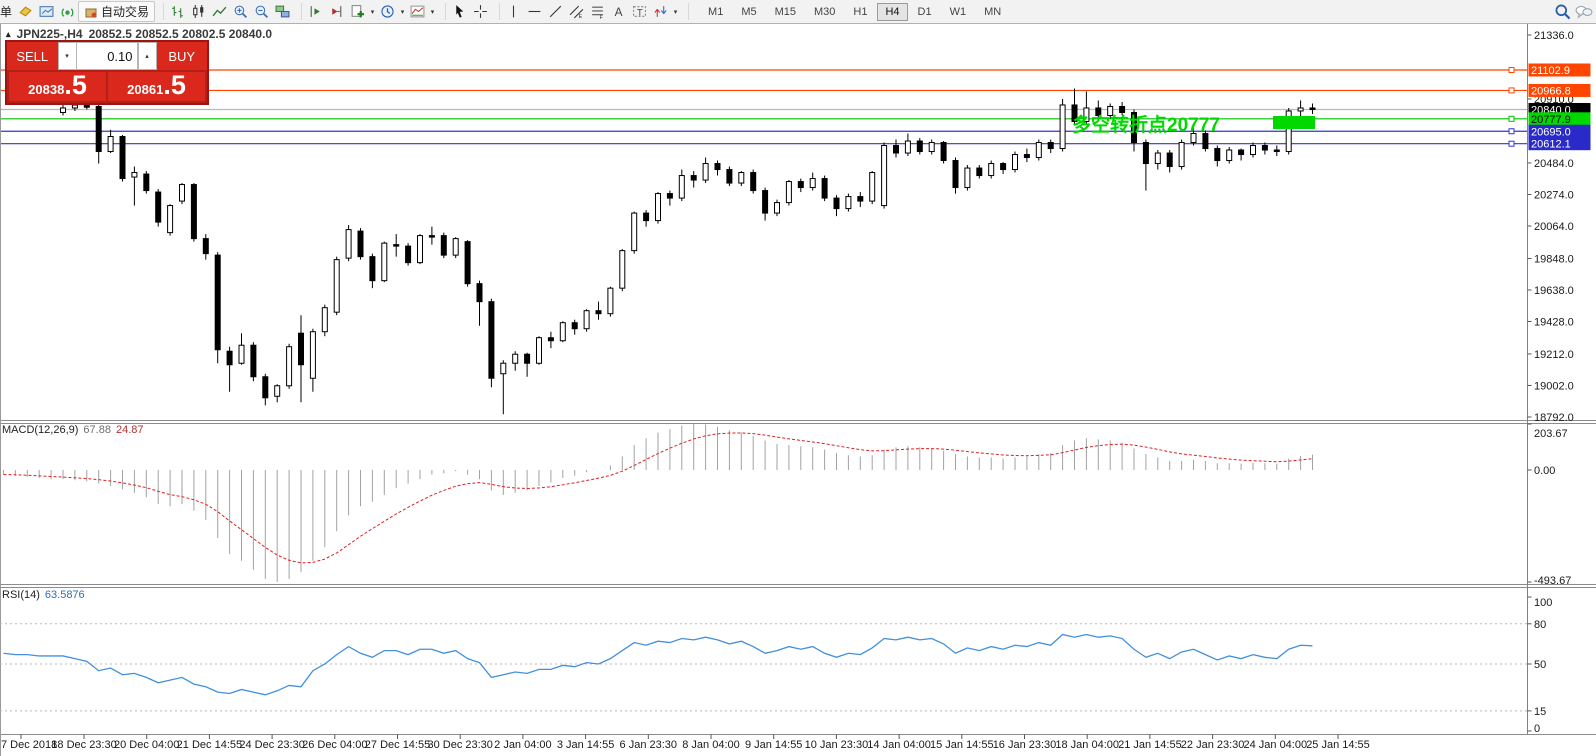  Describe the element at coordinates (675, 12) in the screenshot. I see `arrows-dropdown-caret: ▾` at that location.